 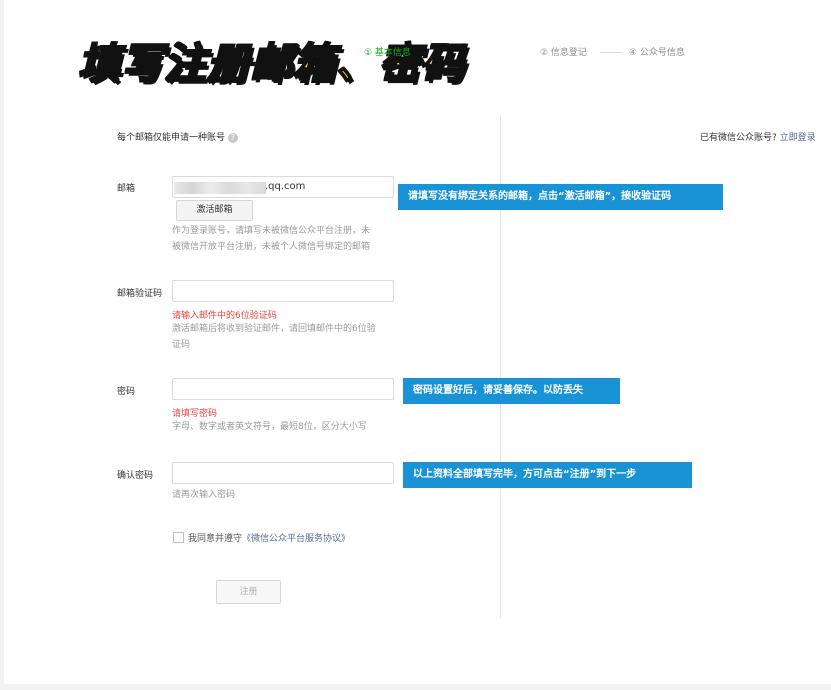 What do you see at coordinates (547, 475) in the screenshot?
I see `confirm-callout: 以上资料全部填写完毕，方可点击“注册”到下一步` at bounding box center [547, 475].